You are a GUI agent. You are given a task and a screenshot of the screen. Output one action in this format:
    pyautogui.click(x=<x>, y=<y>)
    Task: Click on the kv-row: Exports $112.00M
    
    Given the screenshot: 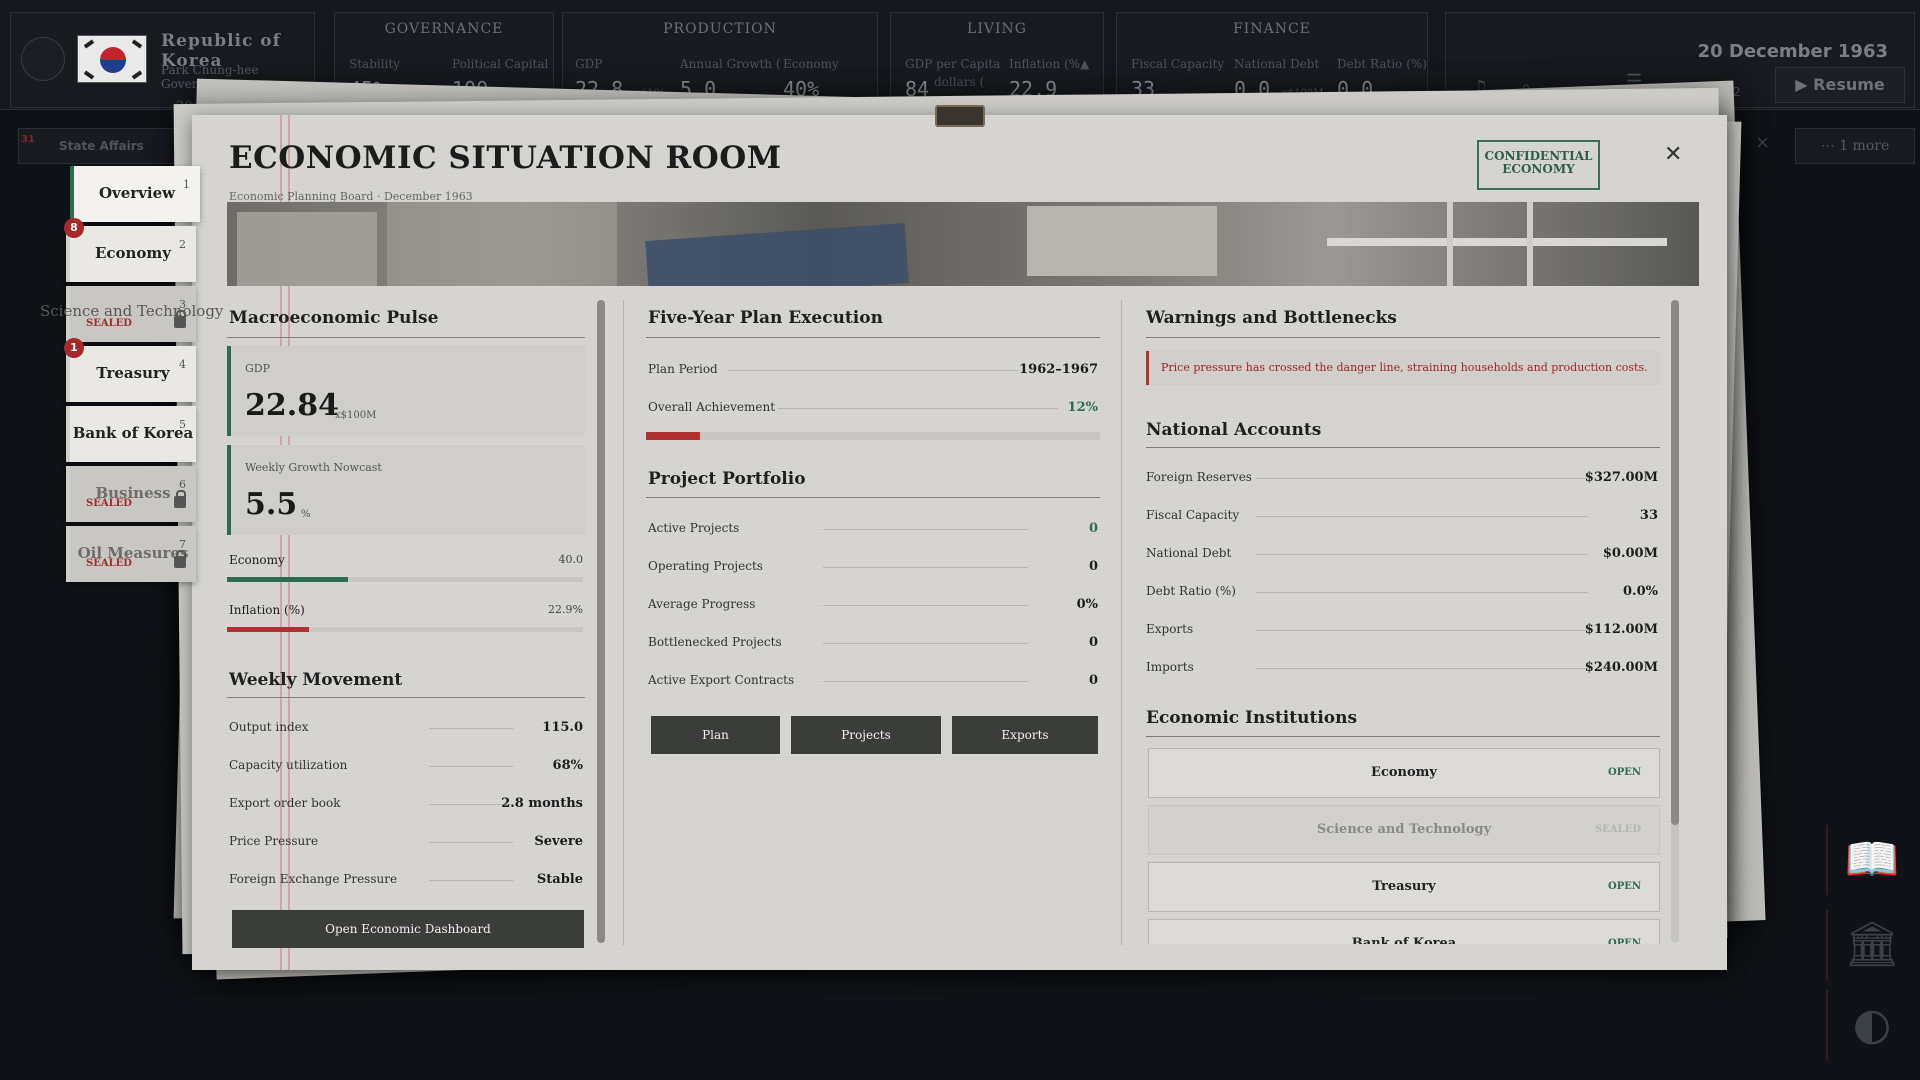 What is the action you would take?
    pyautogui.click(x=1402, y=631)
    